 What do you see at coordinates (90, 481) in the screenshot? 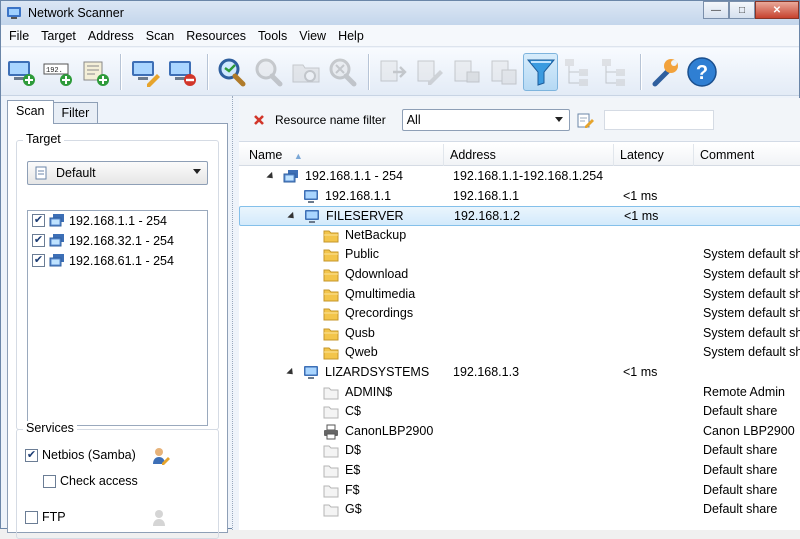
I see `service-check-access-row: Check access` at bounding box center [90, 481].